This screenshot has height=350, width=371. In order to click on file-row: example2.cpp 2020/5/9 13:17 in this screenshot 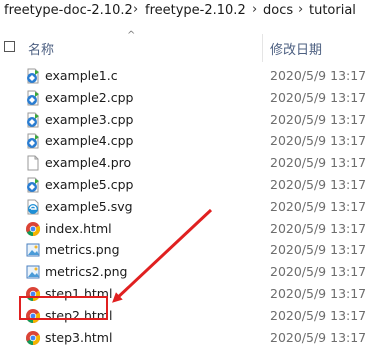, I will do `click(185, 98)`.